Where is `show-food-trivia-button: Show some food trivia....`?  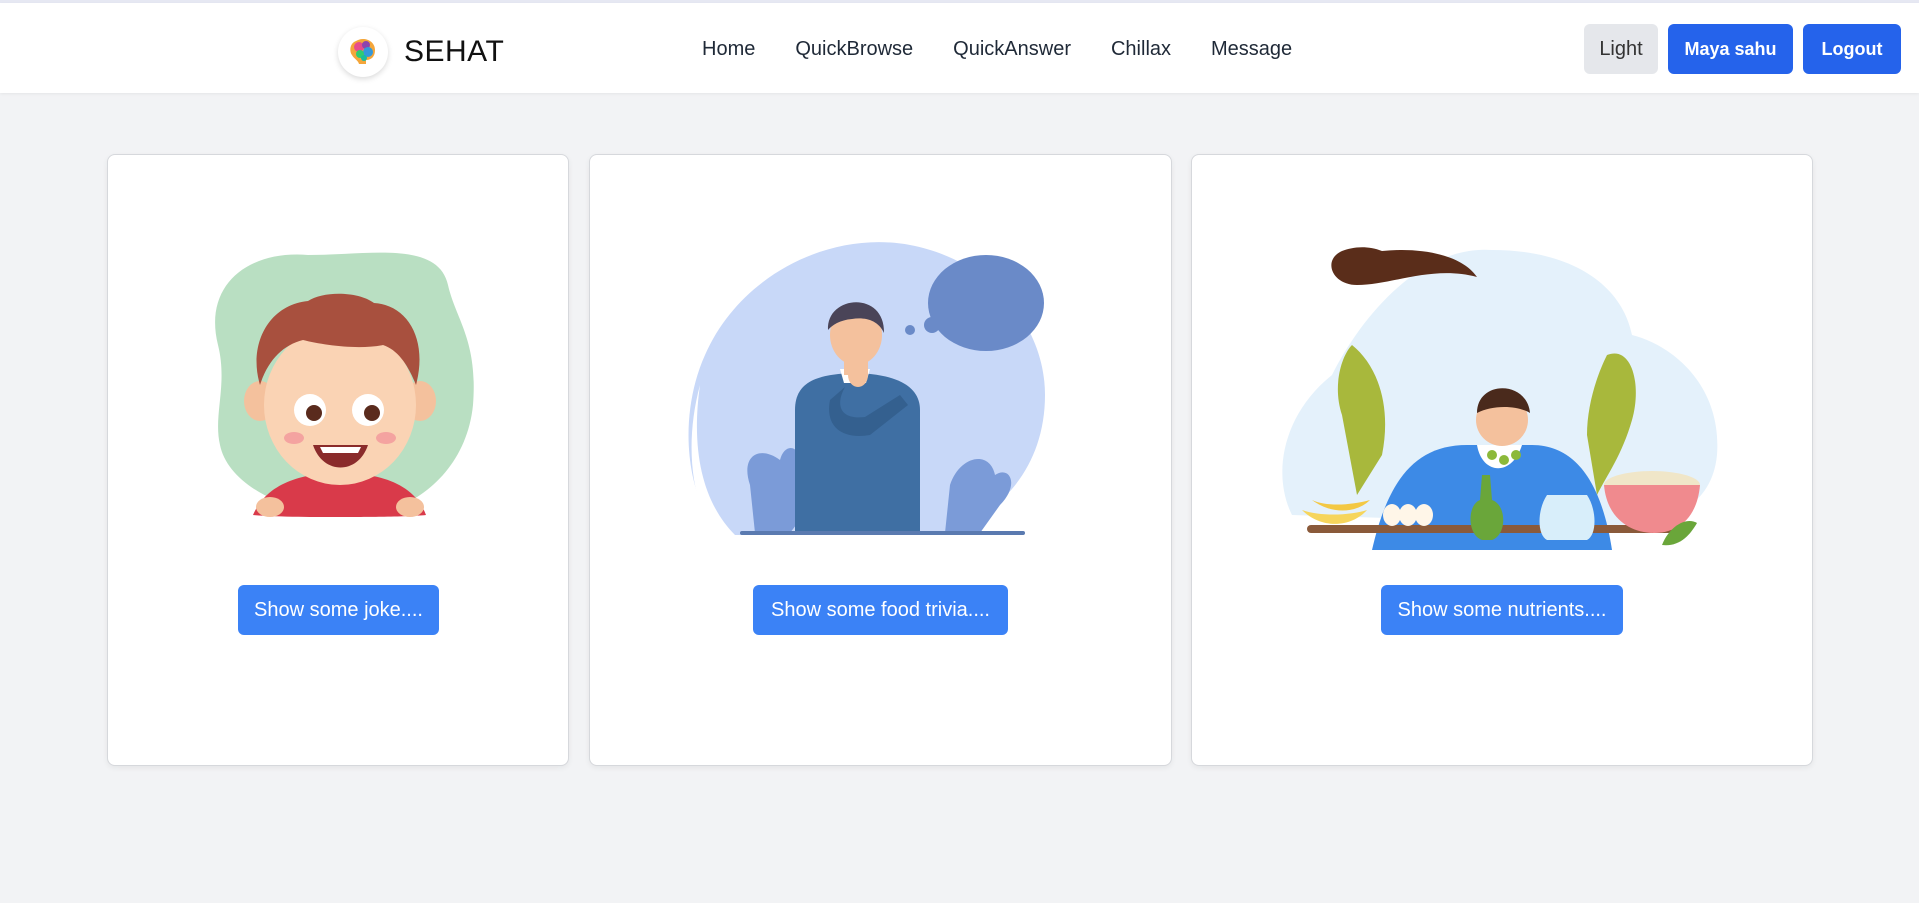
show-food-trivia-button: Show some food trivia.... is located at coordinates (880, 610).